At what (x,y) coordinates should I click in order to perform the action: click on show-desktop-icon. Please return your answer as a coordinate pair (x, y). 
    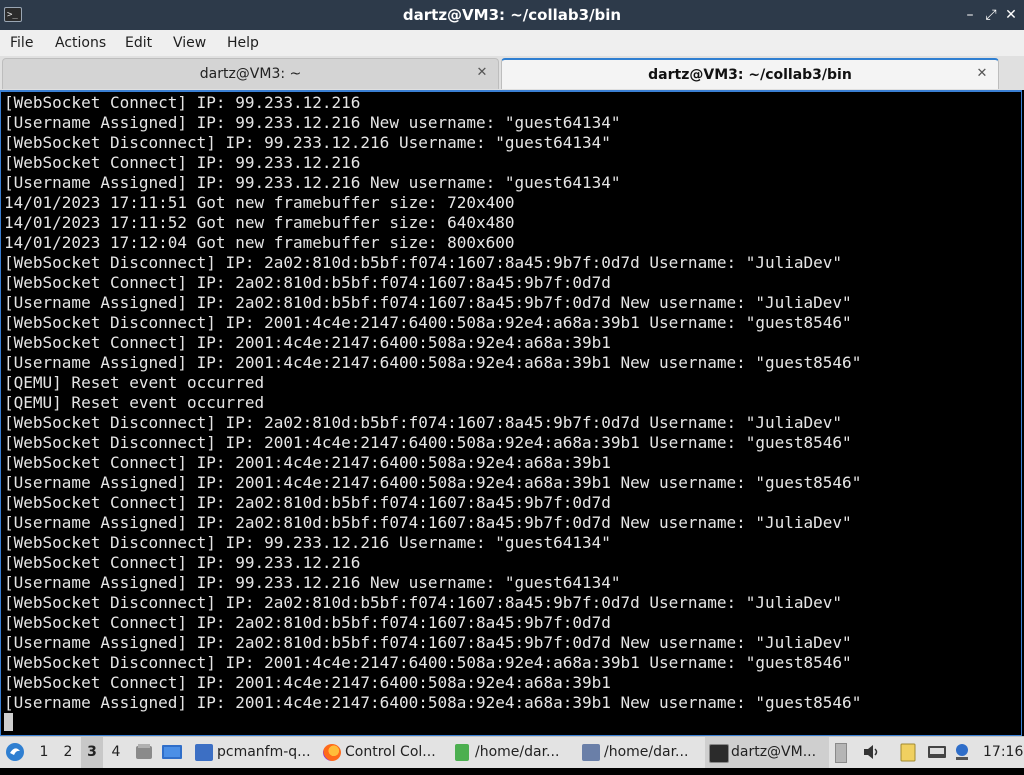
    Looking at the image, I should click on (173, 752).